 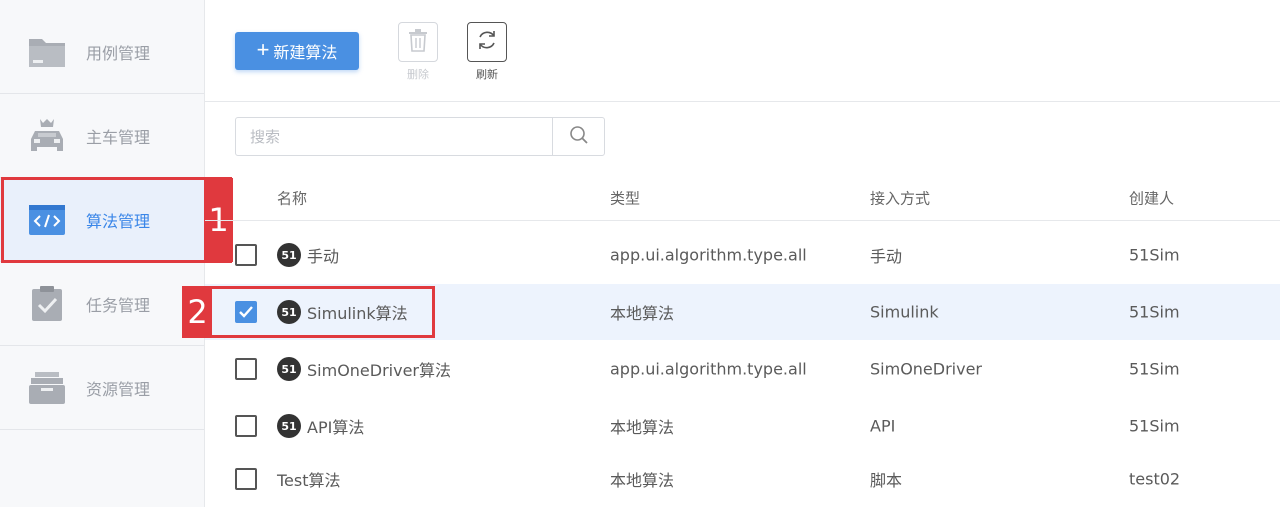 I want to click on delete-button: 删除, so click(x=418, y=52).